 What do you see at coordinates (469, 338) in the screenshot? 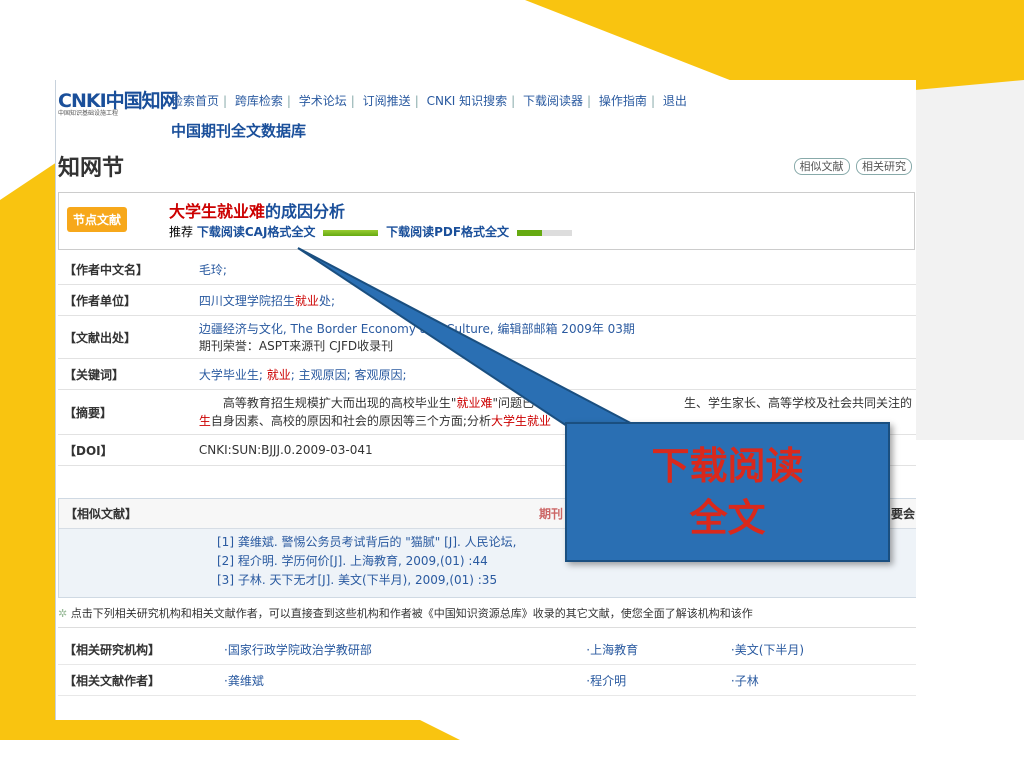
I see `callout-pointer` at bounding box center [469, 338].